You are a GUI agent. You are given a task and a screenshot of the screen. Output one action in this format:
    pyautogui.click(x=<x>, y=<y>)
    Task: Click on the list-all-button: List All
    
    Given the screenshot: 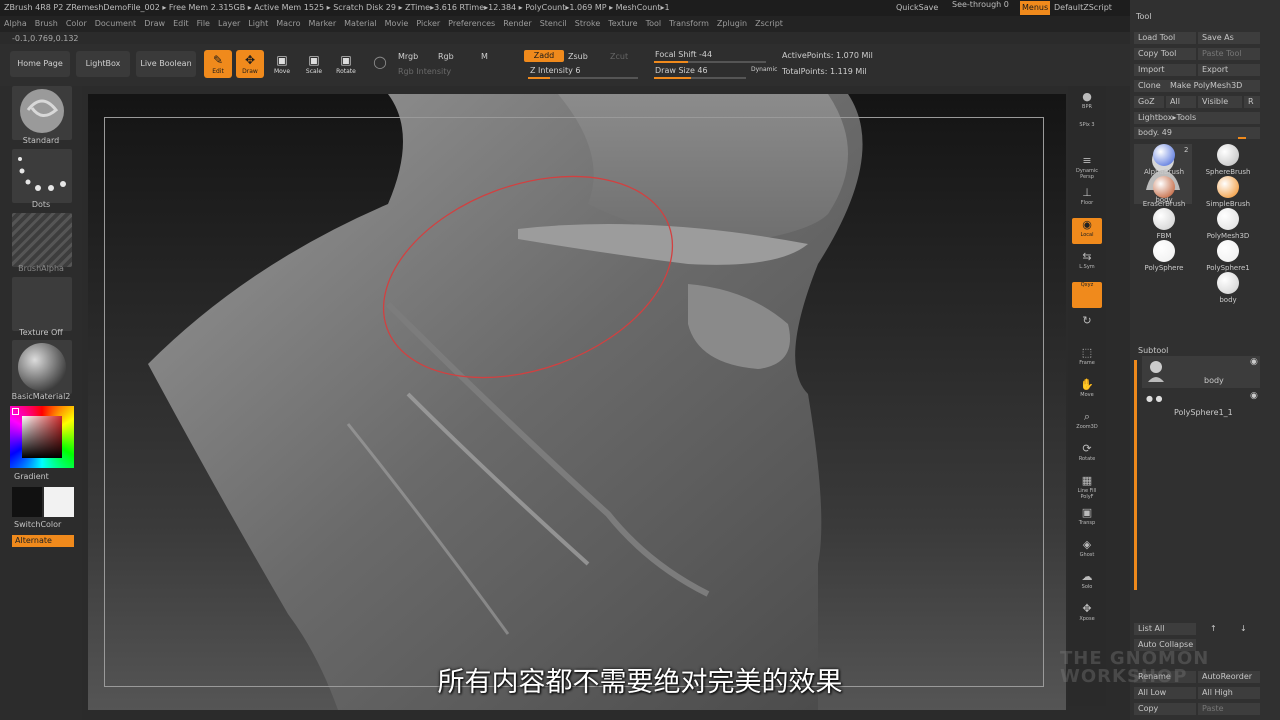 What is the action you would take?
    pyautogui.click(x=1165, y=629)
    